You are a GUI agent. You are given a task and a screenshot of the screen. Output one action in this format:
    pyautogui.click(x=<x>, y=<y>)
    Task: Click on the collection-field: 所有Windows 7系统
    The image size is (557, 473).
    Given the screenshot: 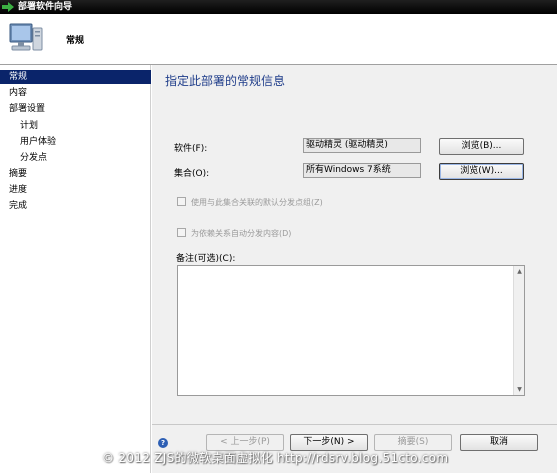 What is the action you would take?
    pyautogui.click(x=362, y=170)
    